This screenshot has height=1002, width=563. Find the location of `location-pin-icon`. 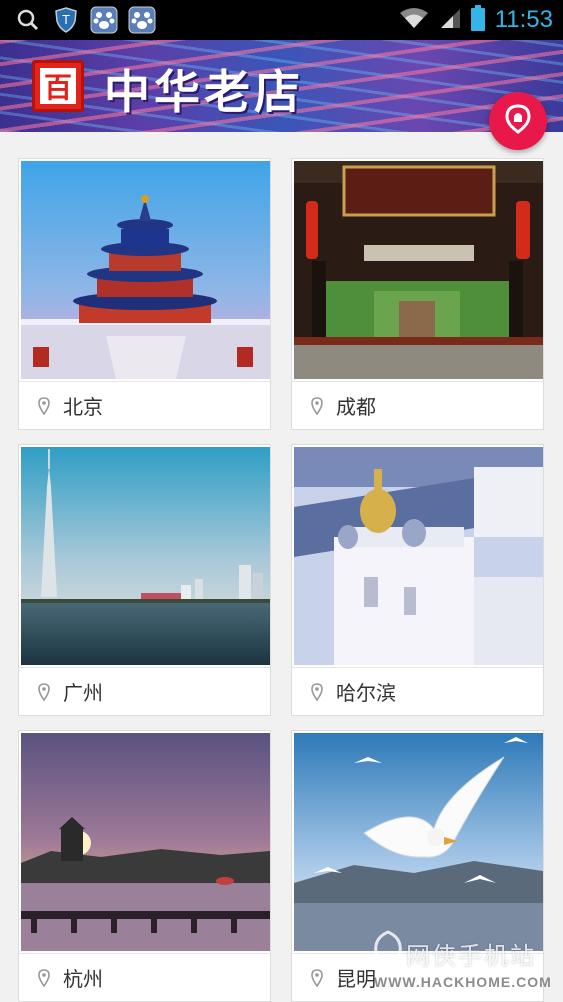

location-pin-icon is located at coordinates (518, 121).